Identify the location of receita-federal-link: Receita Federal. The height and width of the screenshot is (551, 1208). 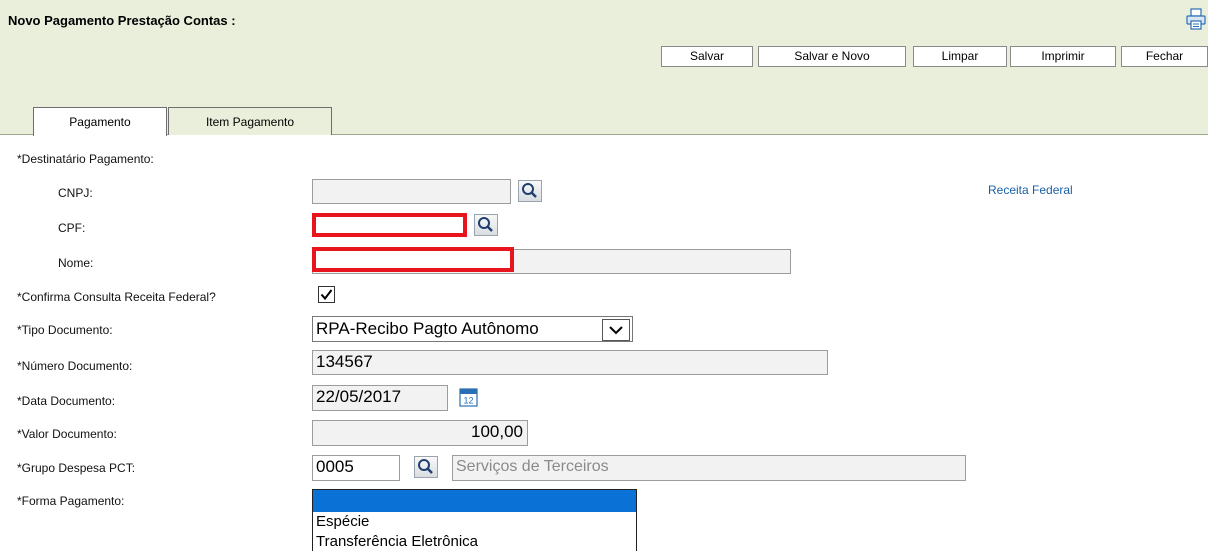
(1030, 190).